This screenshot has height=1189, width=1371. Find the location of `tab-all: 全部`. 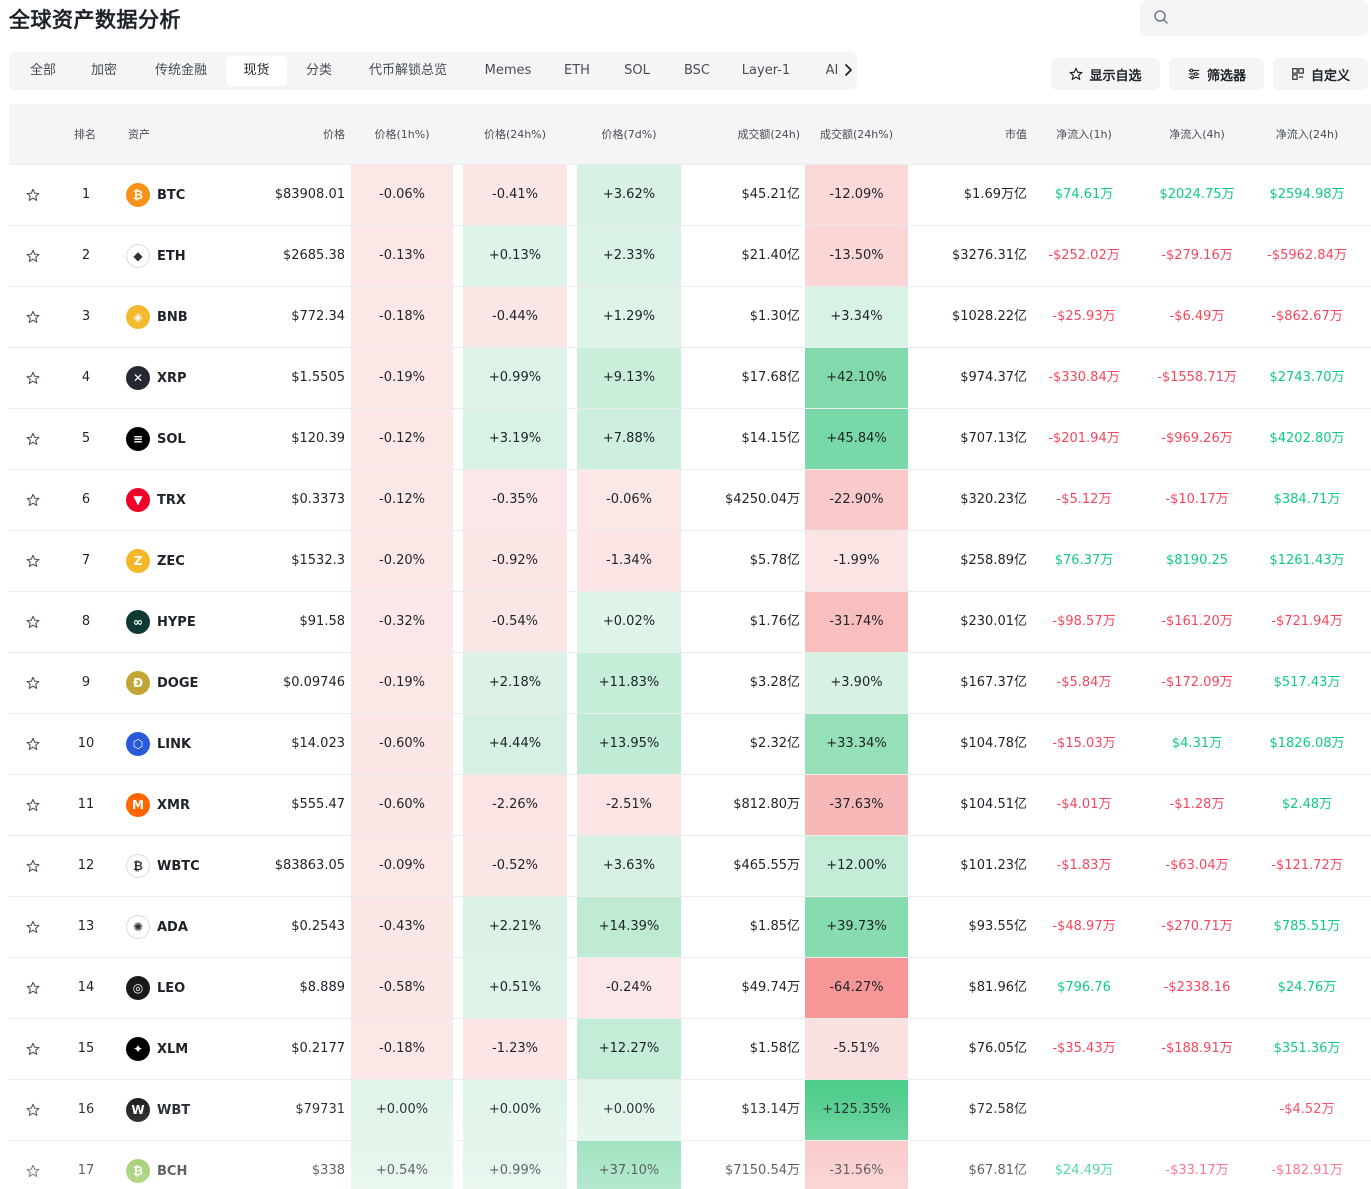

tab-all: 全部 is located at coordinates (43, 71).